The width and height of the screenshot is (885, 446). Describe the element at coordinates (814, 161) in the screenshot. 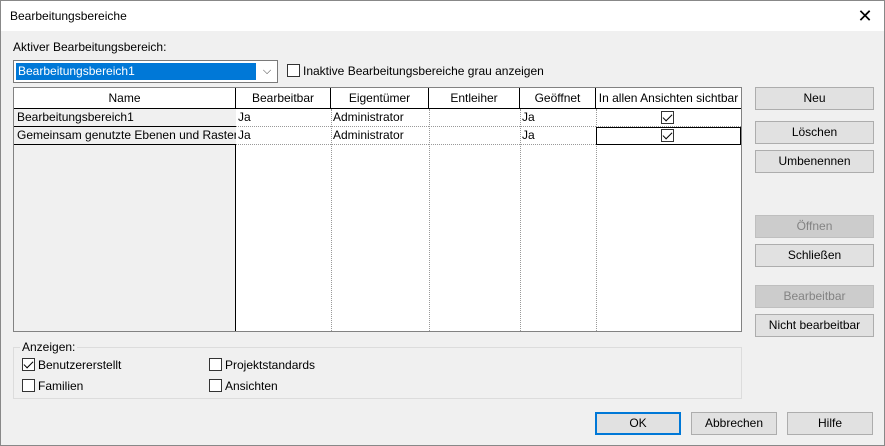

I see `rename-button: Umbenennen` at that location.